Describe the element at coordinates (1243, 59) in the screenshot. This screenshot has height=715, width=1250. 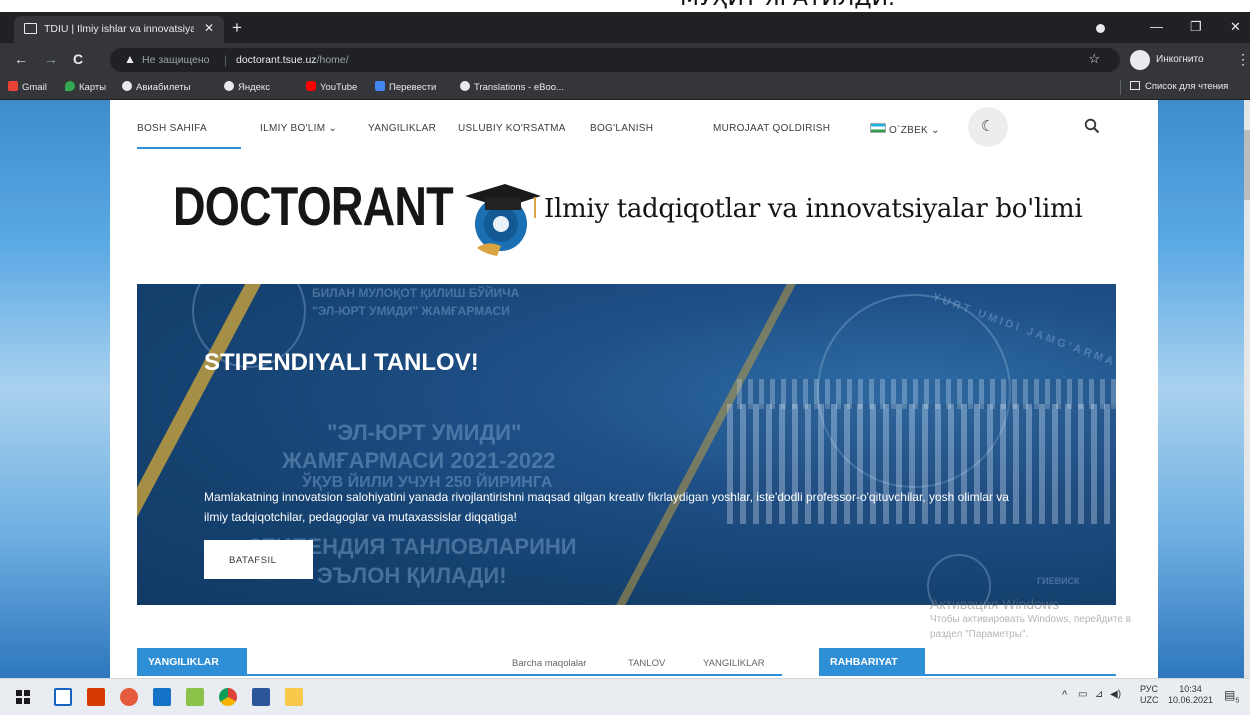
I see `browser-menu-icon: ⋮` at that location.